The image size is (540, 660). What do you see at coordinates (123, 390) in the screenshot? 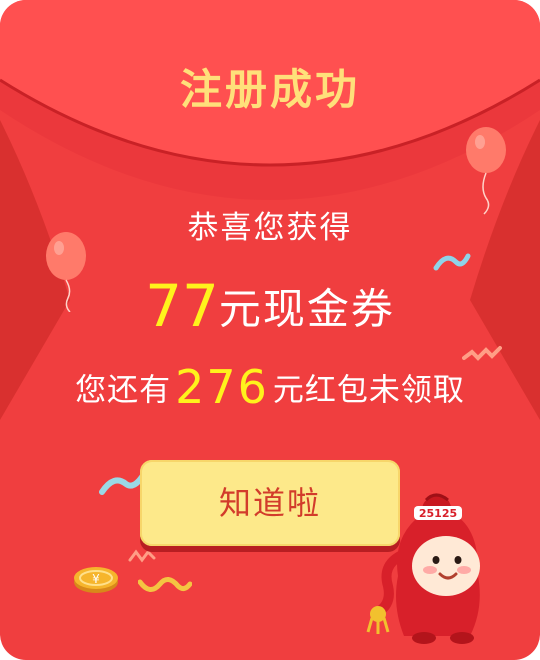
I see `remaining-prefix: 您还有` at bounding box center [123, 390].